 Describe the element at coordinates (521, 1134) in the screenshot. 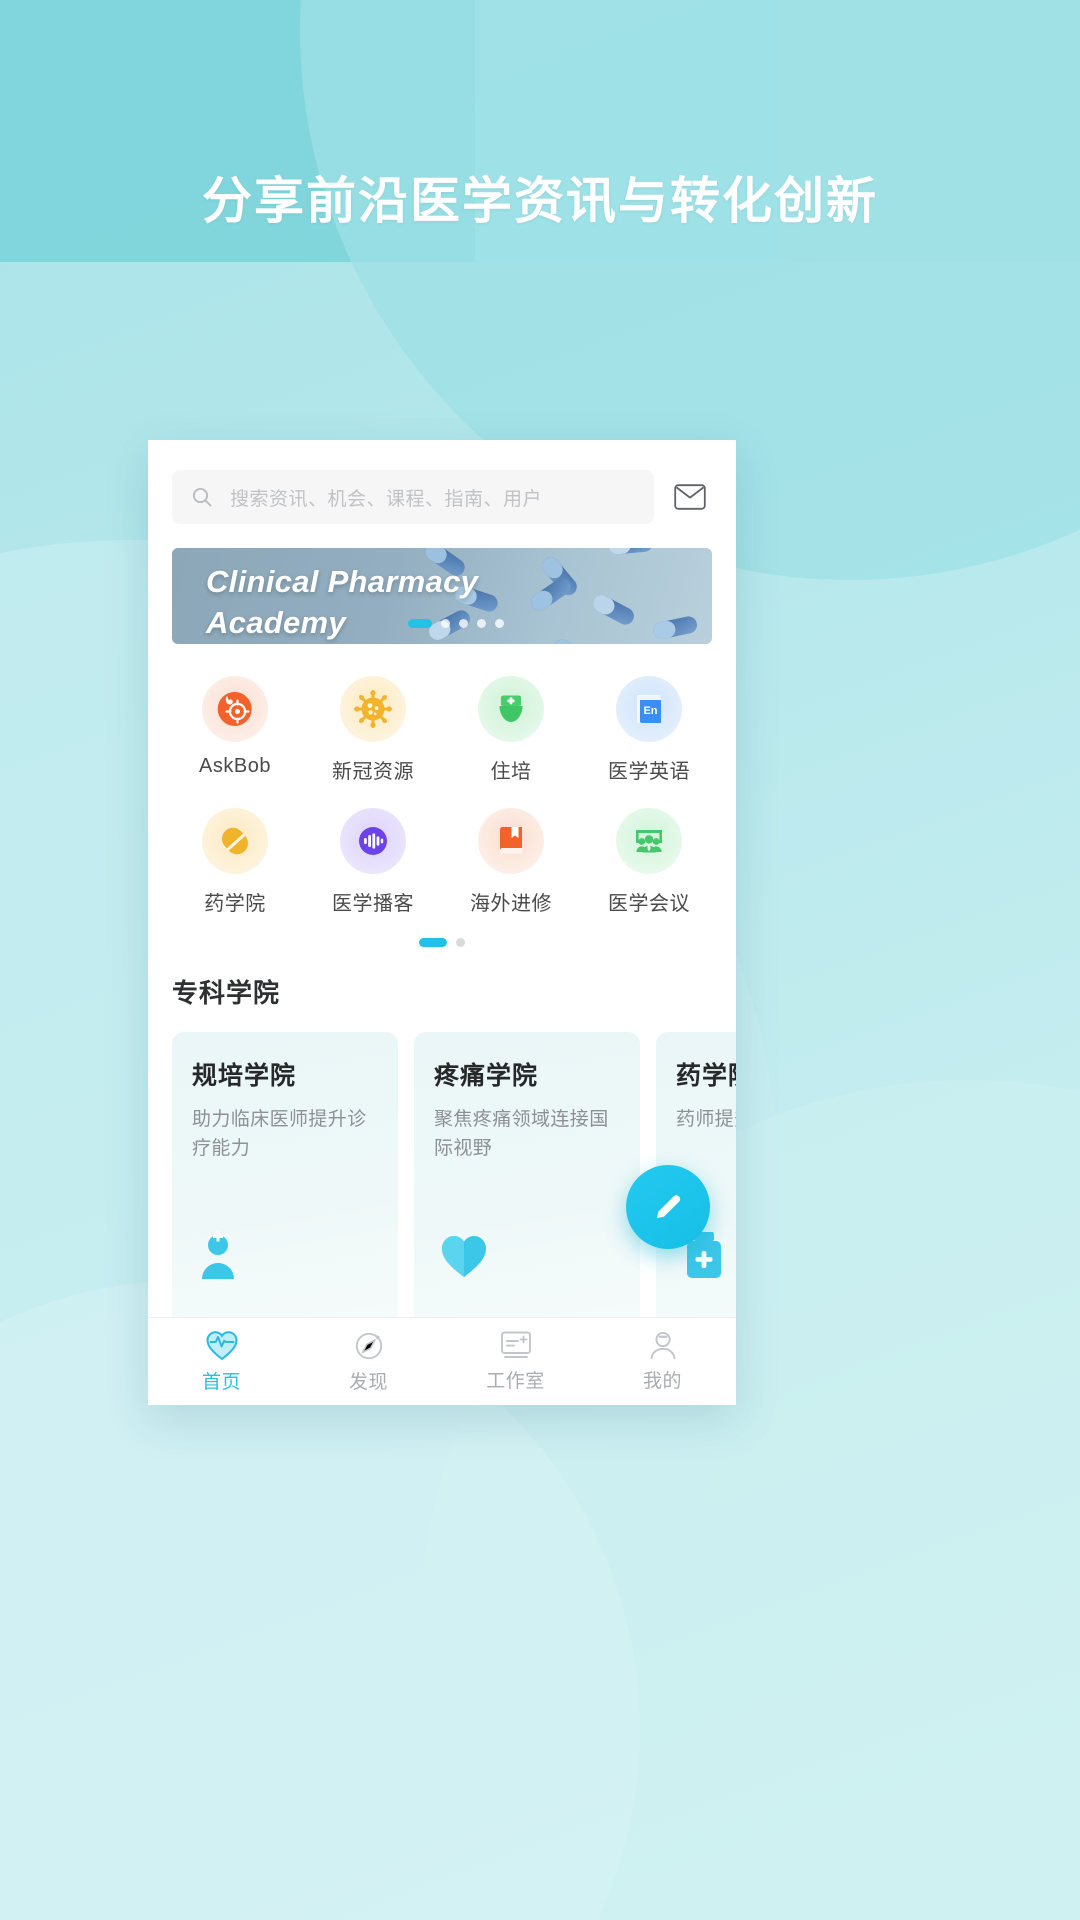

I see `specialty-card-desc: 聚焦疼痛领域连接国际视野` at that location.